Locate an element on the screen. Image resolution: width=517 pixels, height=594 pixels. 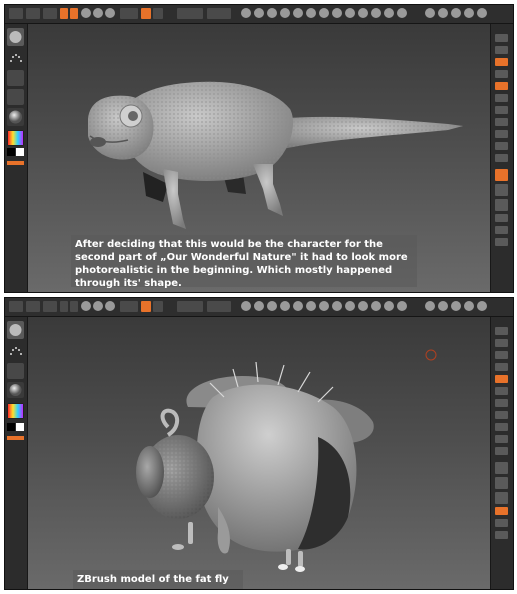
solo-icon is located at coordinates (501, 242).